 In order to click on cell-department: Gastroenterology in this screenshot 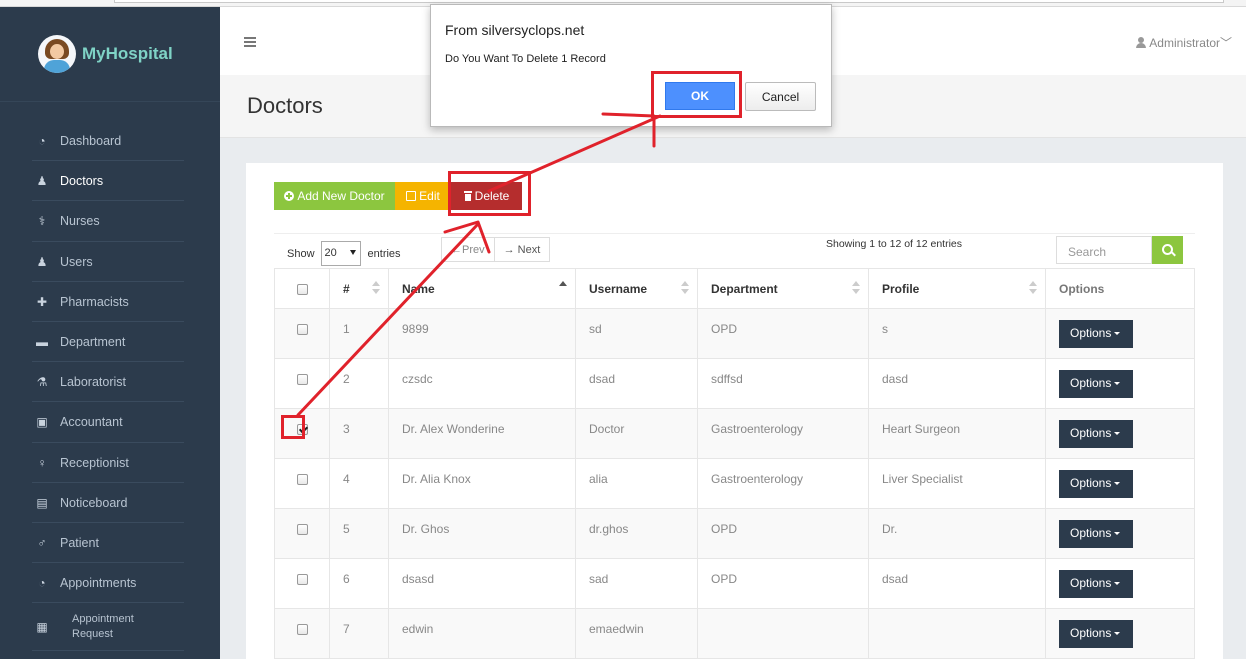, I will do `click(783, 433)`.